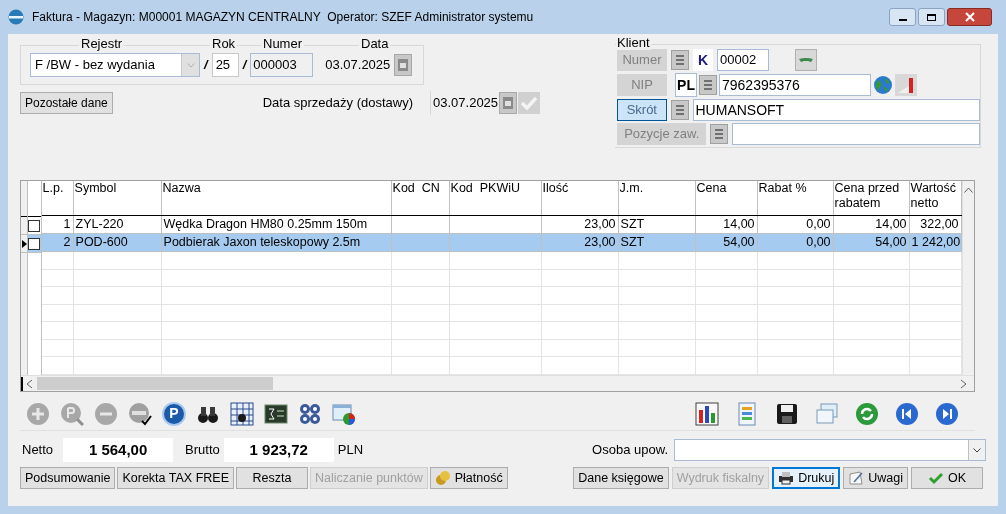 This screenshot has height=514, width=1006. I want to click on action-button: Uwagi, so click(875, 478).